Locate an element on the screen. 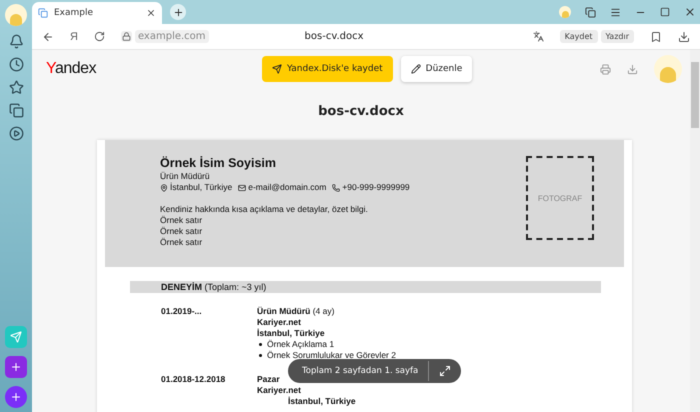 This screenshot has width=700, height=412. save-to-disk-button: Yandex.Disk'e kaydet is located at coordinates (327, 69).